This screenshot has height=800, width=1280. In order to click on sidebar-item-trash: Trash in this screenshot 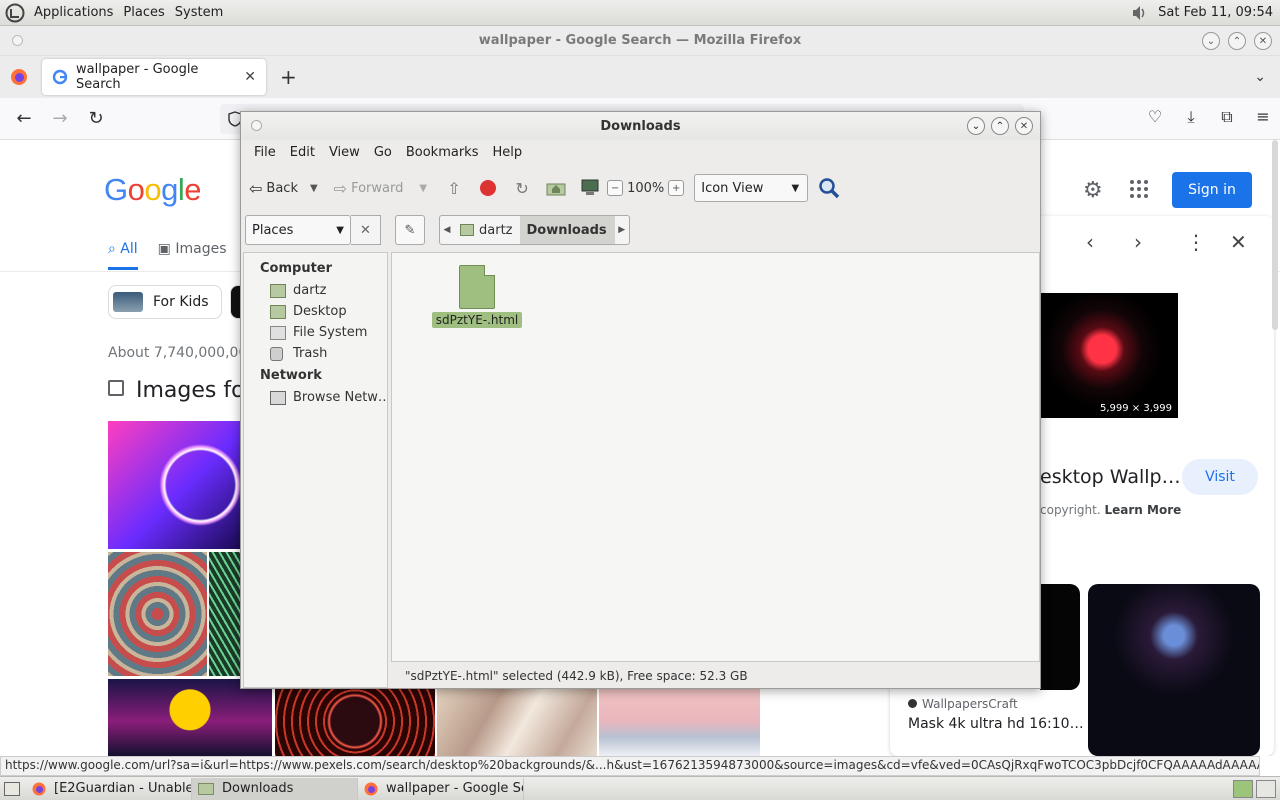, I will do `click(315, 353)`.